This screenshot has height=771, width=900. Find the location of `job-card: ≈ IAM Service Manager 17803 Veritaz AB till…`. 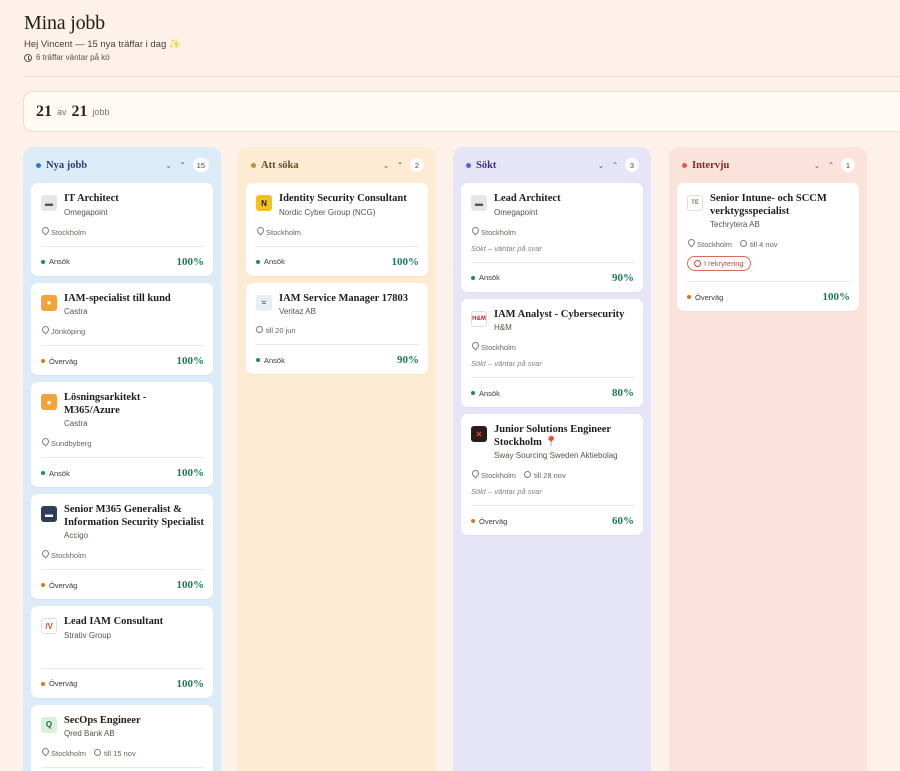

job-card: ≈ IAM Service Manager 17803 Veritaz AB till… is located at coordinates (337, 328).